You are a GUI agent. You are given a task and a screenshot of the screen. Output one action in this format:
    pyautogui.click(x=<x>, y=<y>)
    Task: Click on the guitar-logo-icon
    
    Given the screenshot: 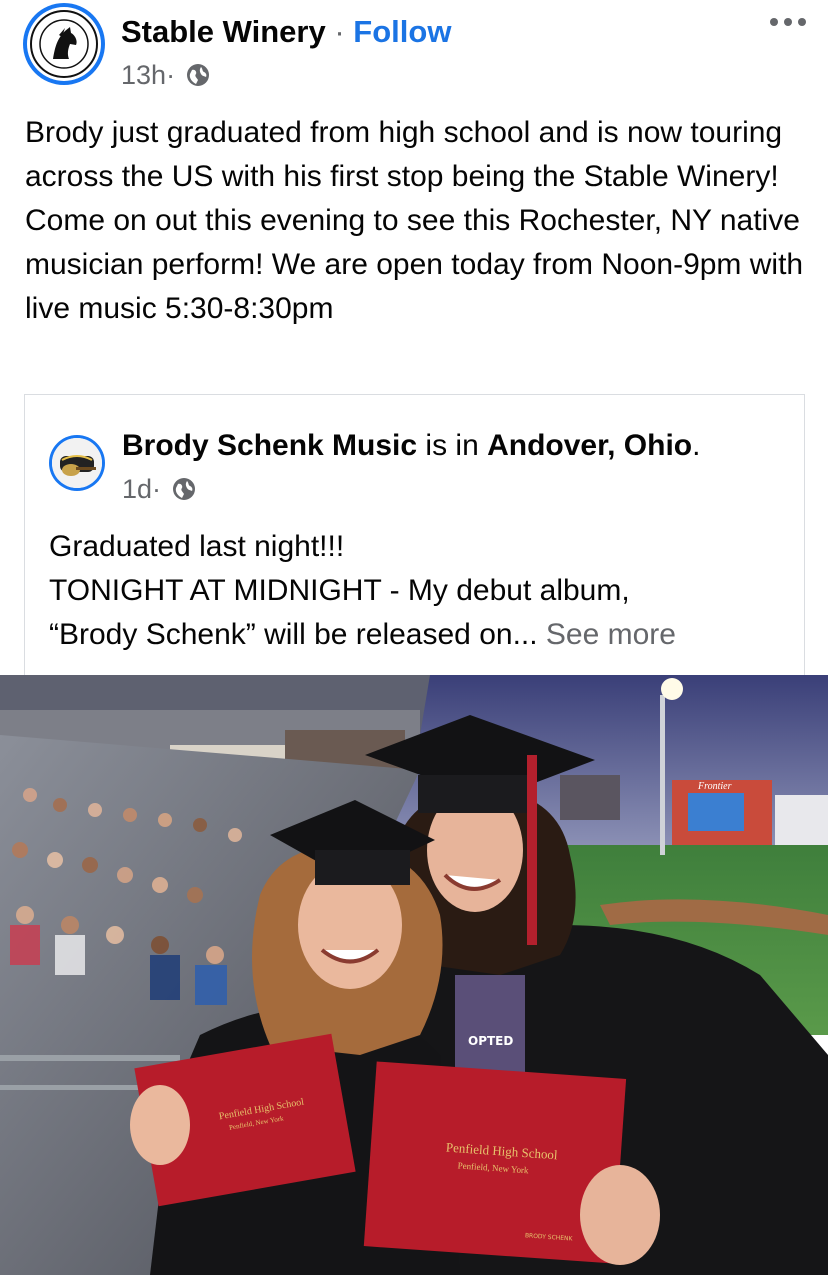 What is the action you would take?
    pyautogui.click(x=77, y=463)
    